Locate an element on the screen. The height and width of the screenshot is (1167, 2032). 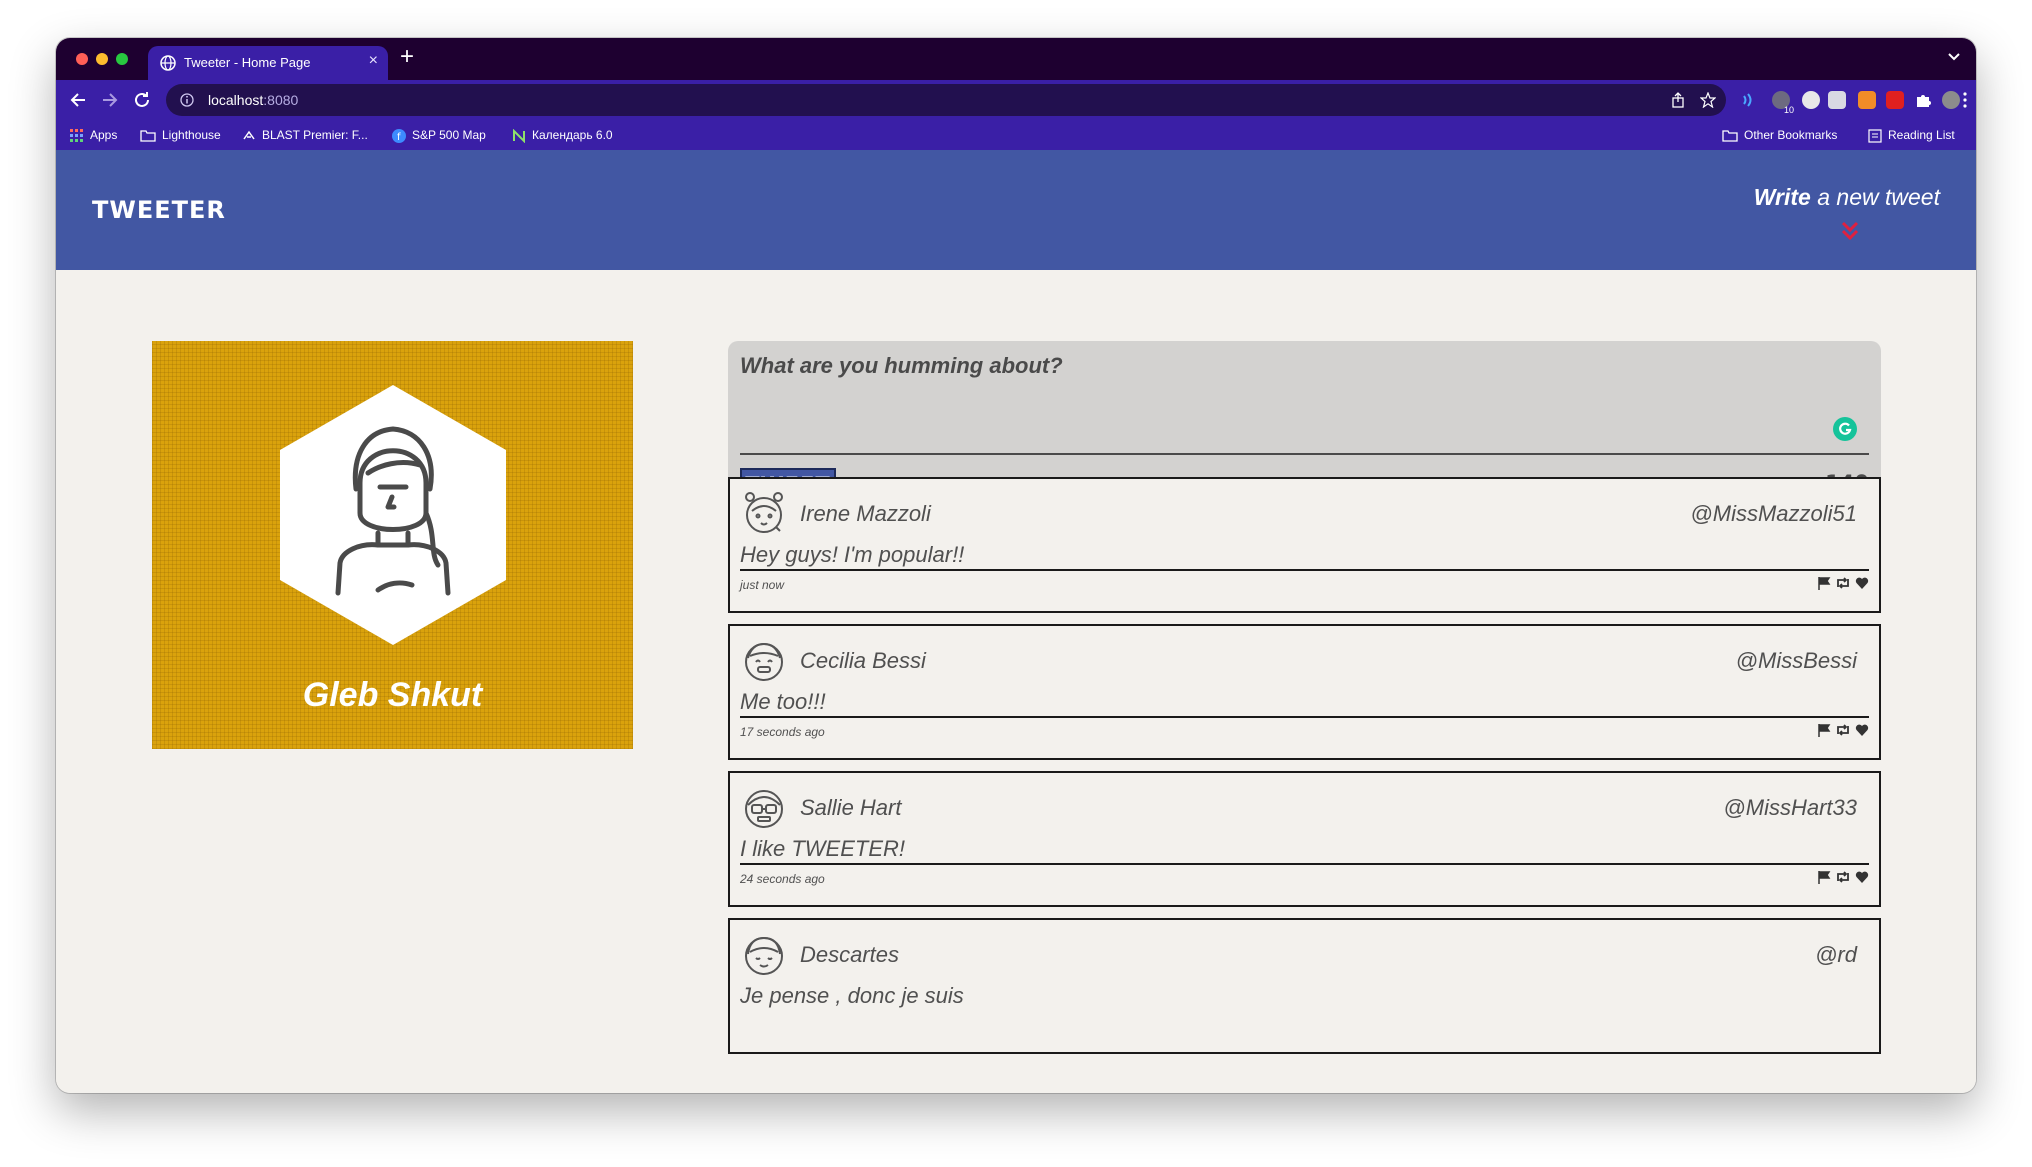
browser-tab-active: Tweeter - Home Page × is located at coordinates (268, 63).